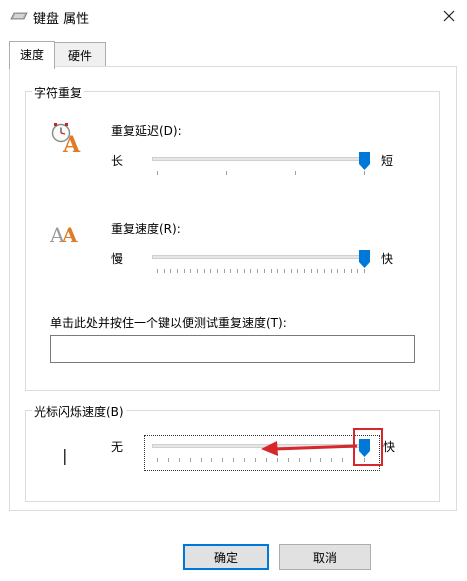  Describe the element at coordinates (79, 411) in the screenshot. I see `cursor-blink-group-label: 光标闪烁速度(B)` at that location.